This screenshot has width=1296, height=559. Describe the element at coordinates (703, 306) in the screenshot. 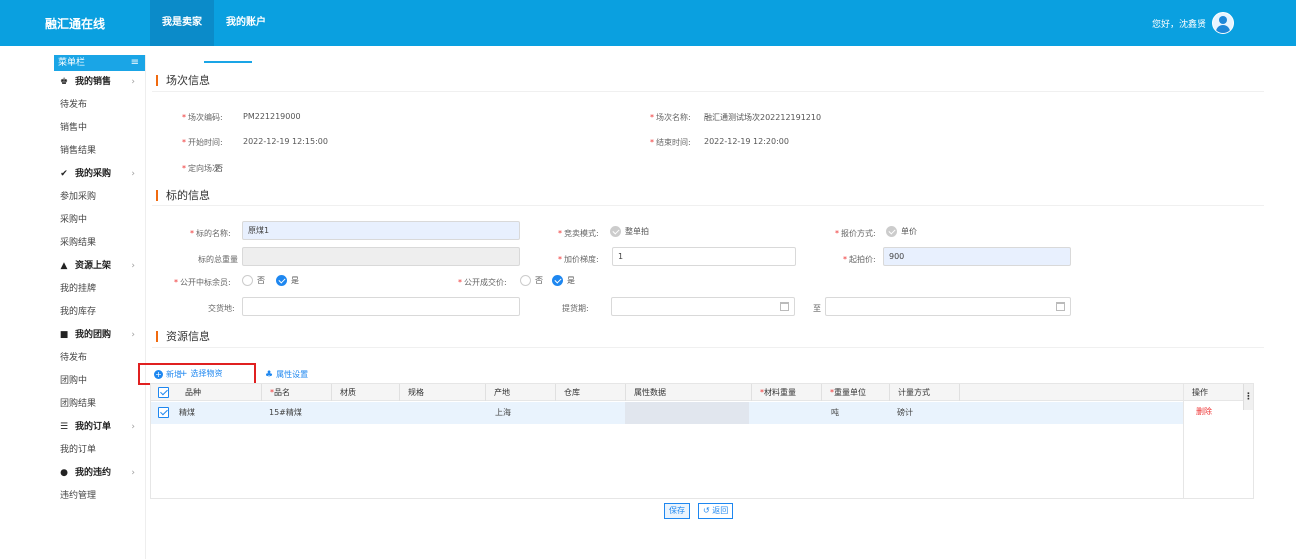

I see `pickup-start-input` at that location.